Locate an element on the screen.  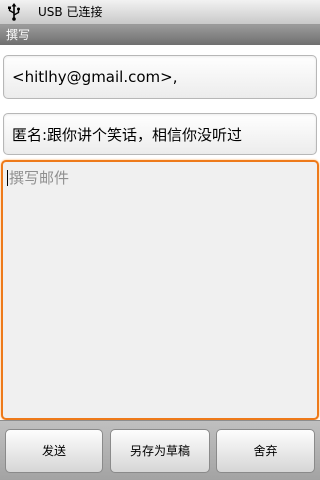
to-field: <hitlhy@gmail.com>, is located at coordinates (160, 77).